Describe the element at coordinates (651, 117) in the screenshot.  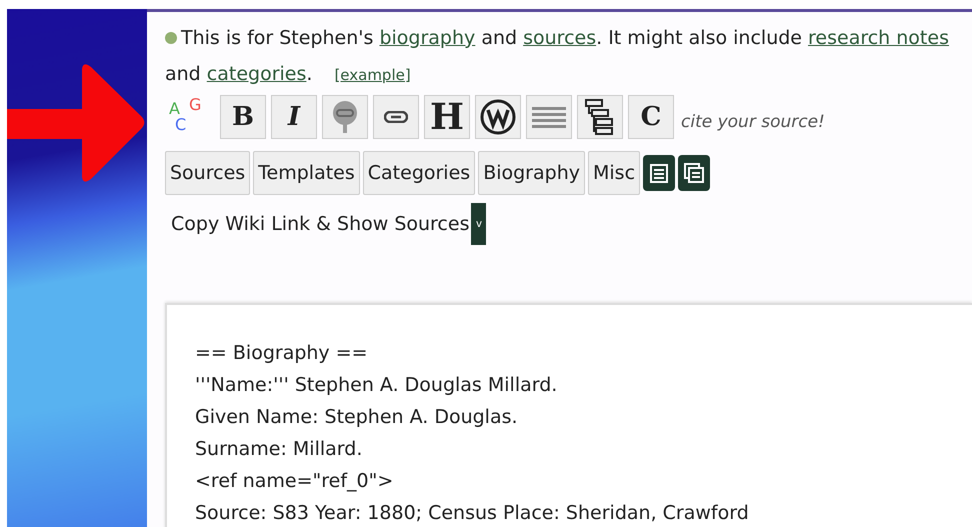
I see `citation-button: C` at that location.